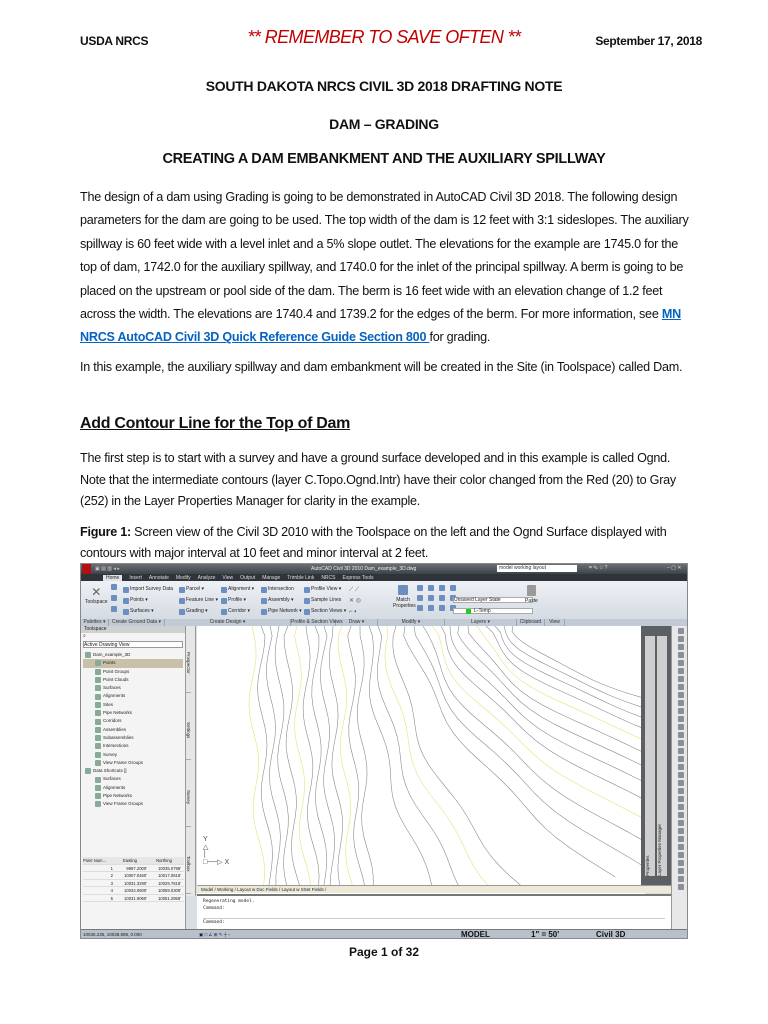  I want to click on panel-create-design: Create Design ▾, so click(228, 622).